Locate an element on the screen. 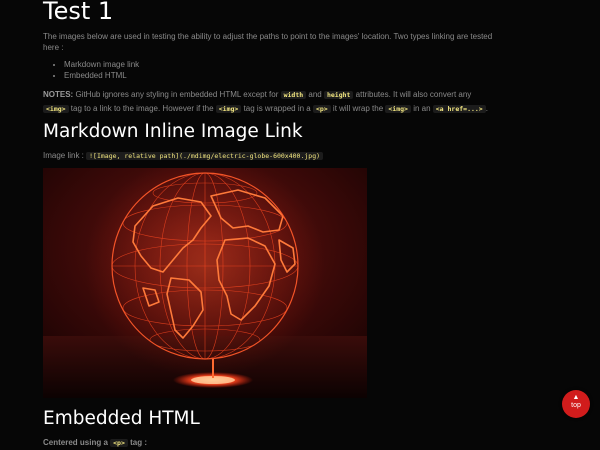 This screenshot has width=600, height=450. arrow-up-icon: ▲ is located at coordinates (576, 397).